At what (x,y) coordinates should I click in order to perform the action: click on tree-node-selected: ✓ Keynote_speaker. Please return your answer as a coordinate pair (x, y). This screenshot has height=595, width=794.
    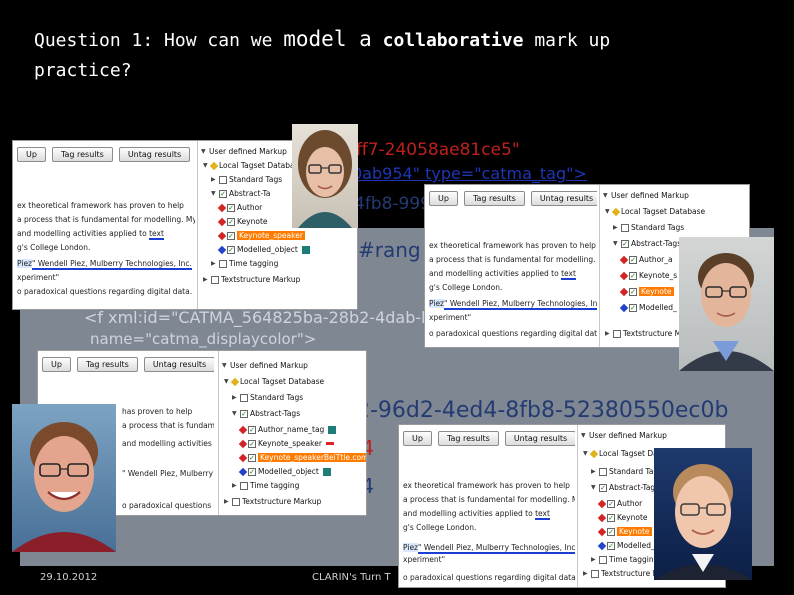
    Looking at the image, I should click on (261, 235).